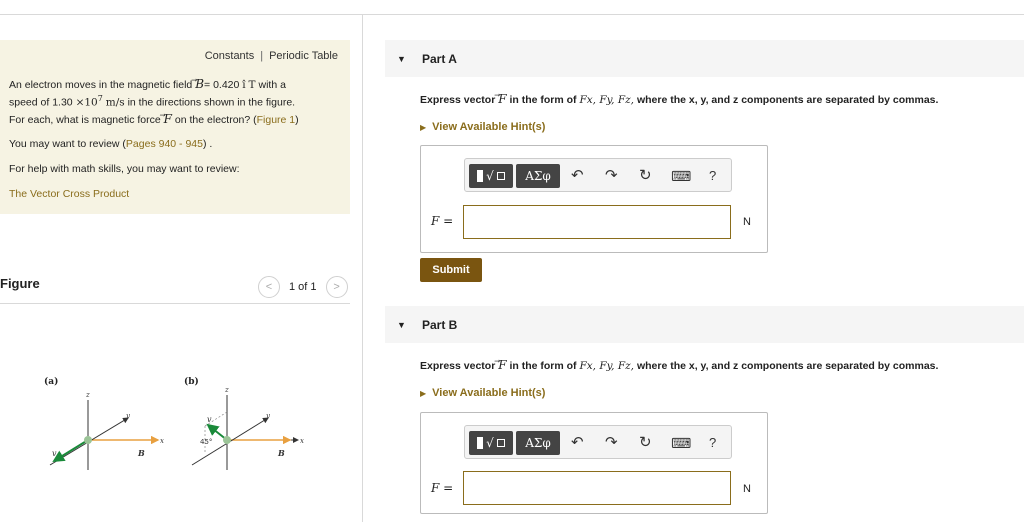  I want to click on figure-title: Figure, so click(20, 283).